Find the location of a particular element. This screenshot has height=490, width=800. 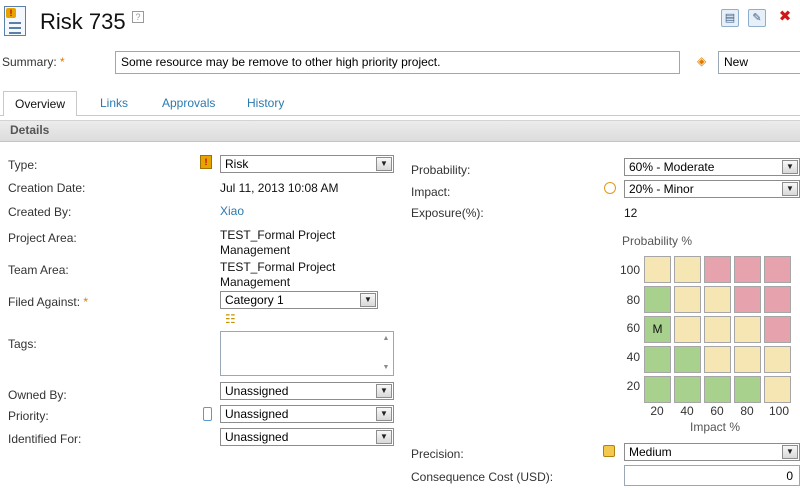

x-tick: 100 is located at coordinates (779, 411).